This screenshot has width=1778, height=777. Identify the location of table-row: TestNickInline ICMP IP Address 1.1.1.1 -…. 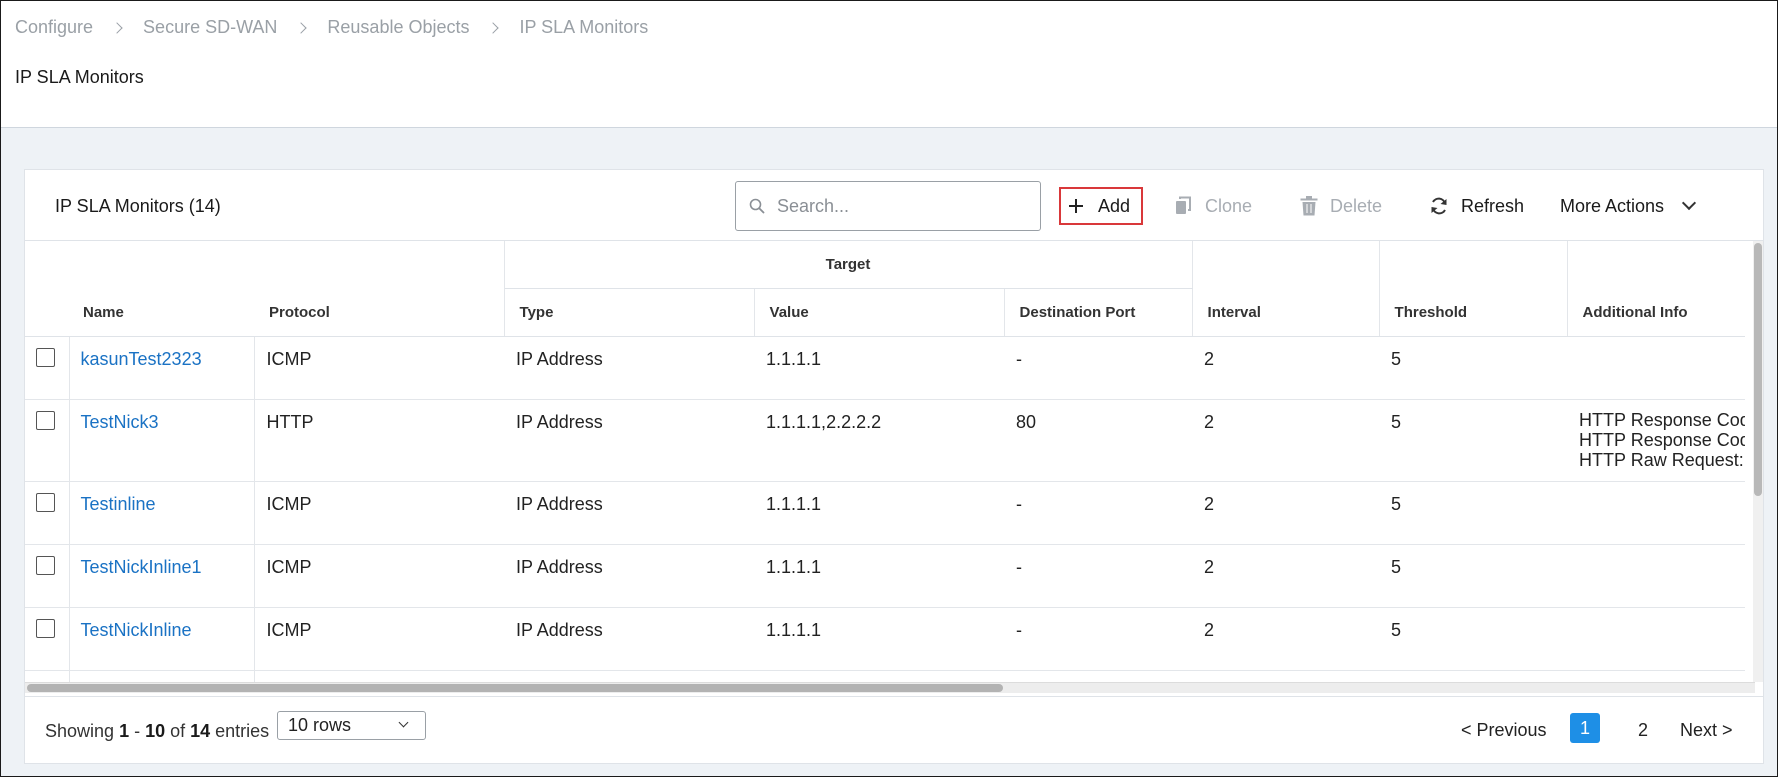
(885, 639).